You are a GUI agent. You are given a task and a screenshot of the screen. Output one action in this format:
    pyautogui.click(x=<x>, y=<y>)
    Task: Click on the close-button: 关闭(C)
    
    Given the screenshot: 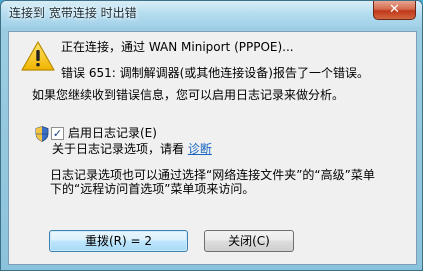 What is the action you would take?
    pyautogui.click(x=249, y=241)
    